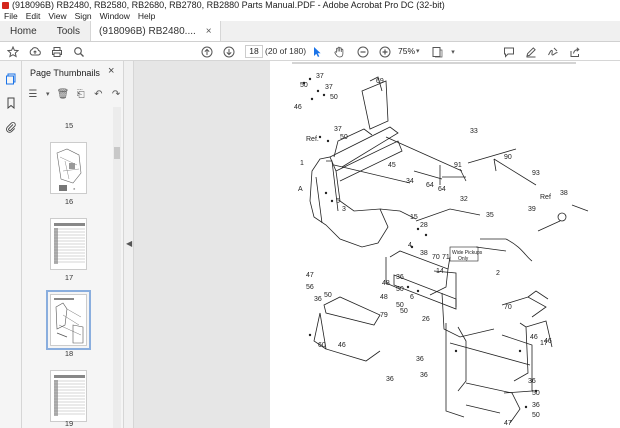  What do you see at coordinates (339, 51) in the screenshot?
I see `hand-icon` at bounding box center [339, 51].